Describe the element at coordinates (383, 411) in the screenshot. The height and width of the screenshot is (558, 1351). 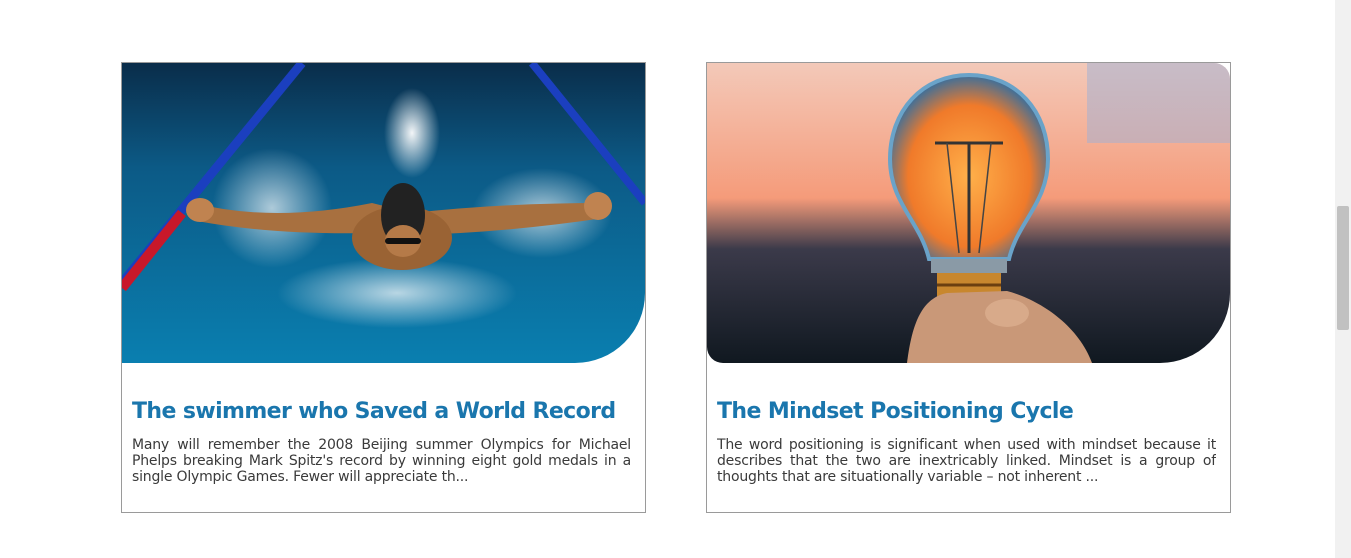
I see `article-title: The swimmer who Saved a World Record` at that location.